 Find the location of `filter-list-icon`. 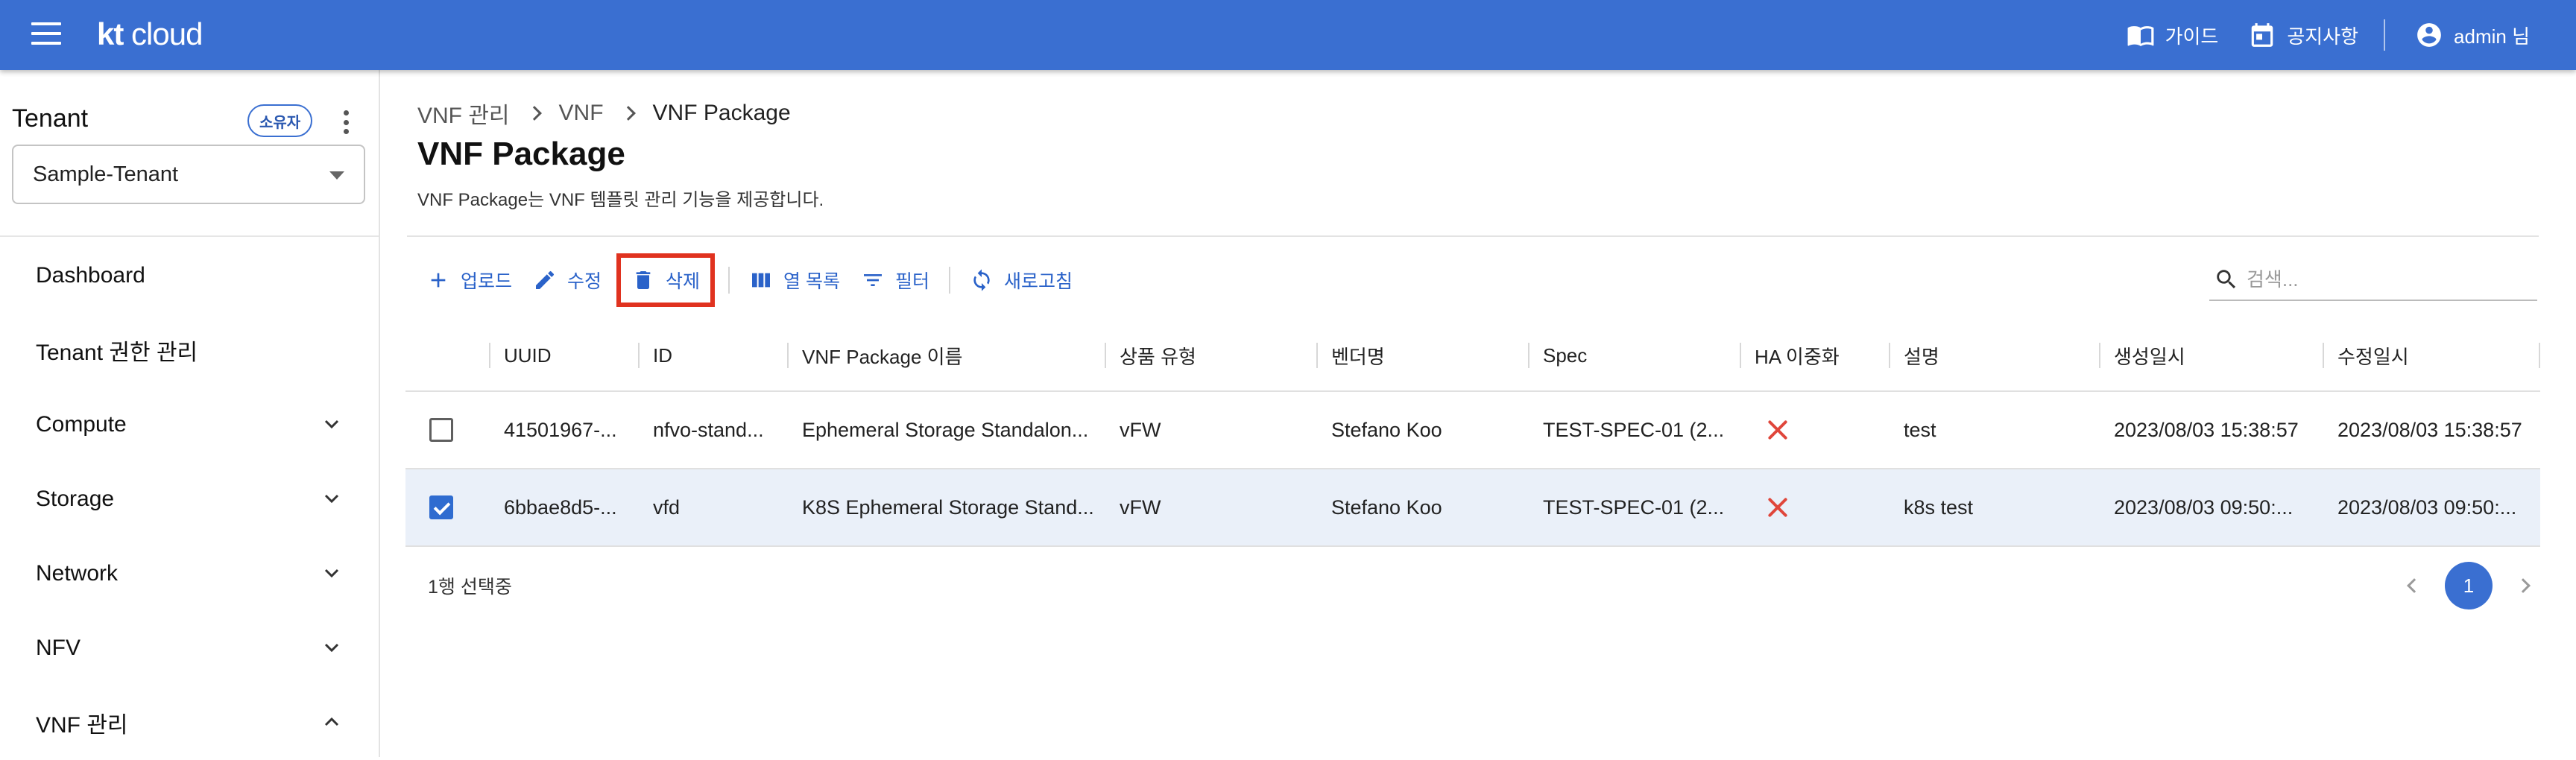

filter-list-icon is located at coordinates (873, 280).